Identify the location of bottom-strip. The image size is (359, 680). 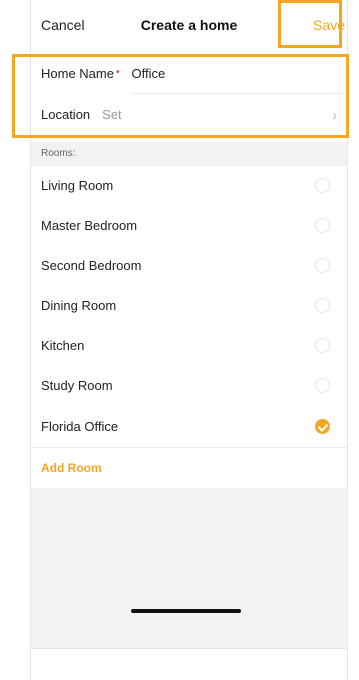
(189, 664).